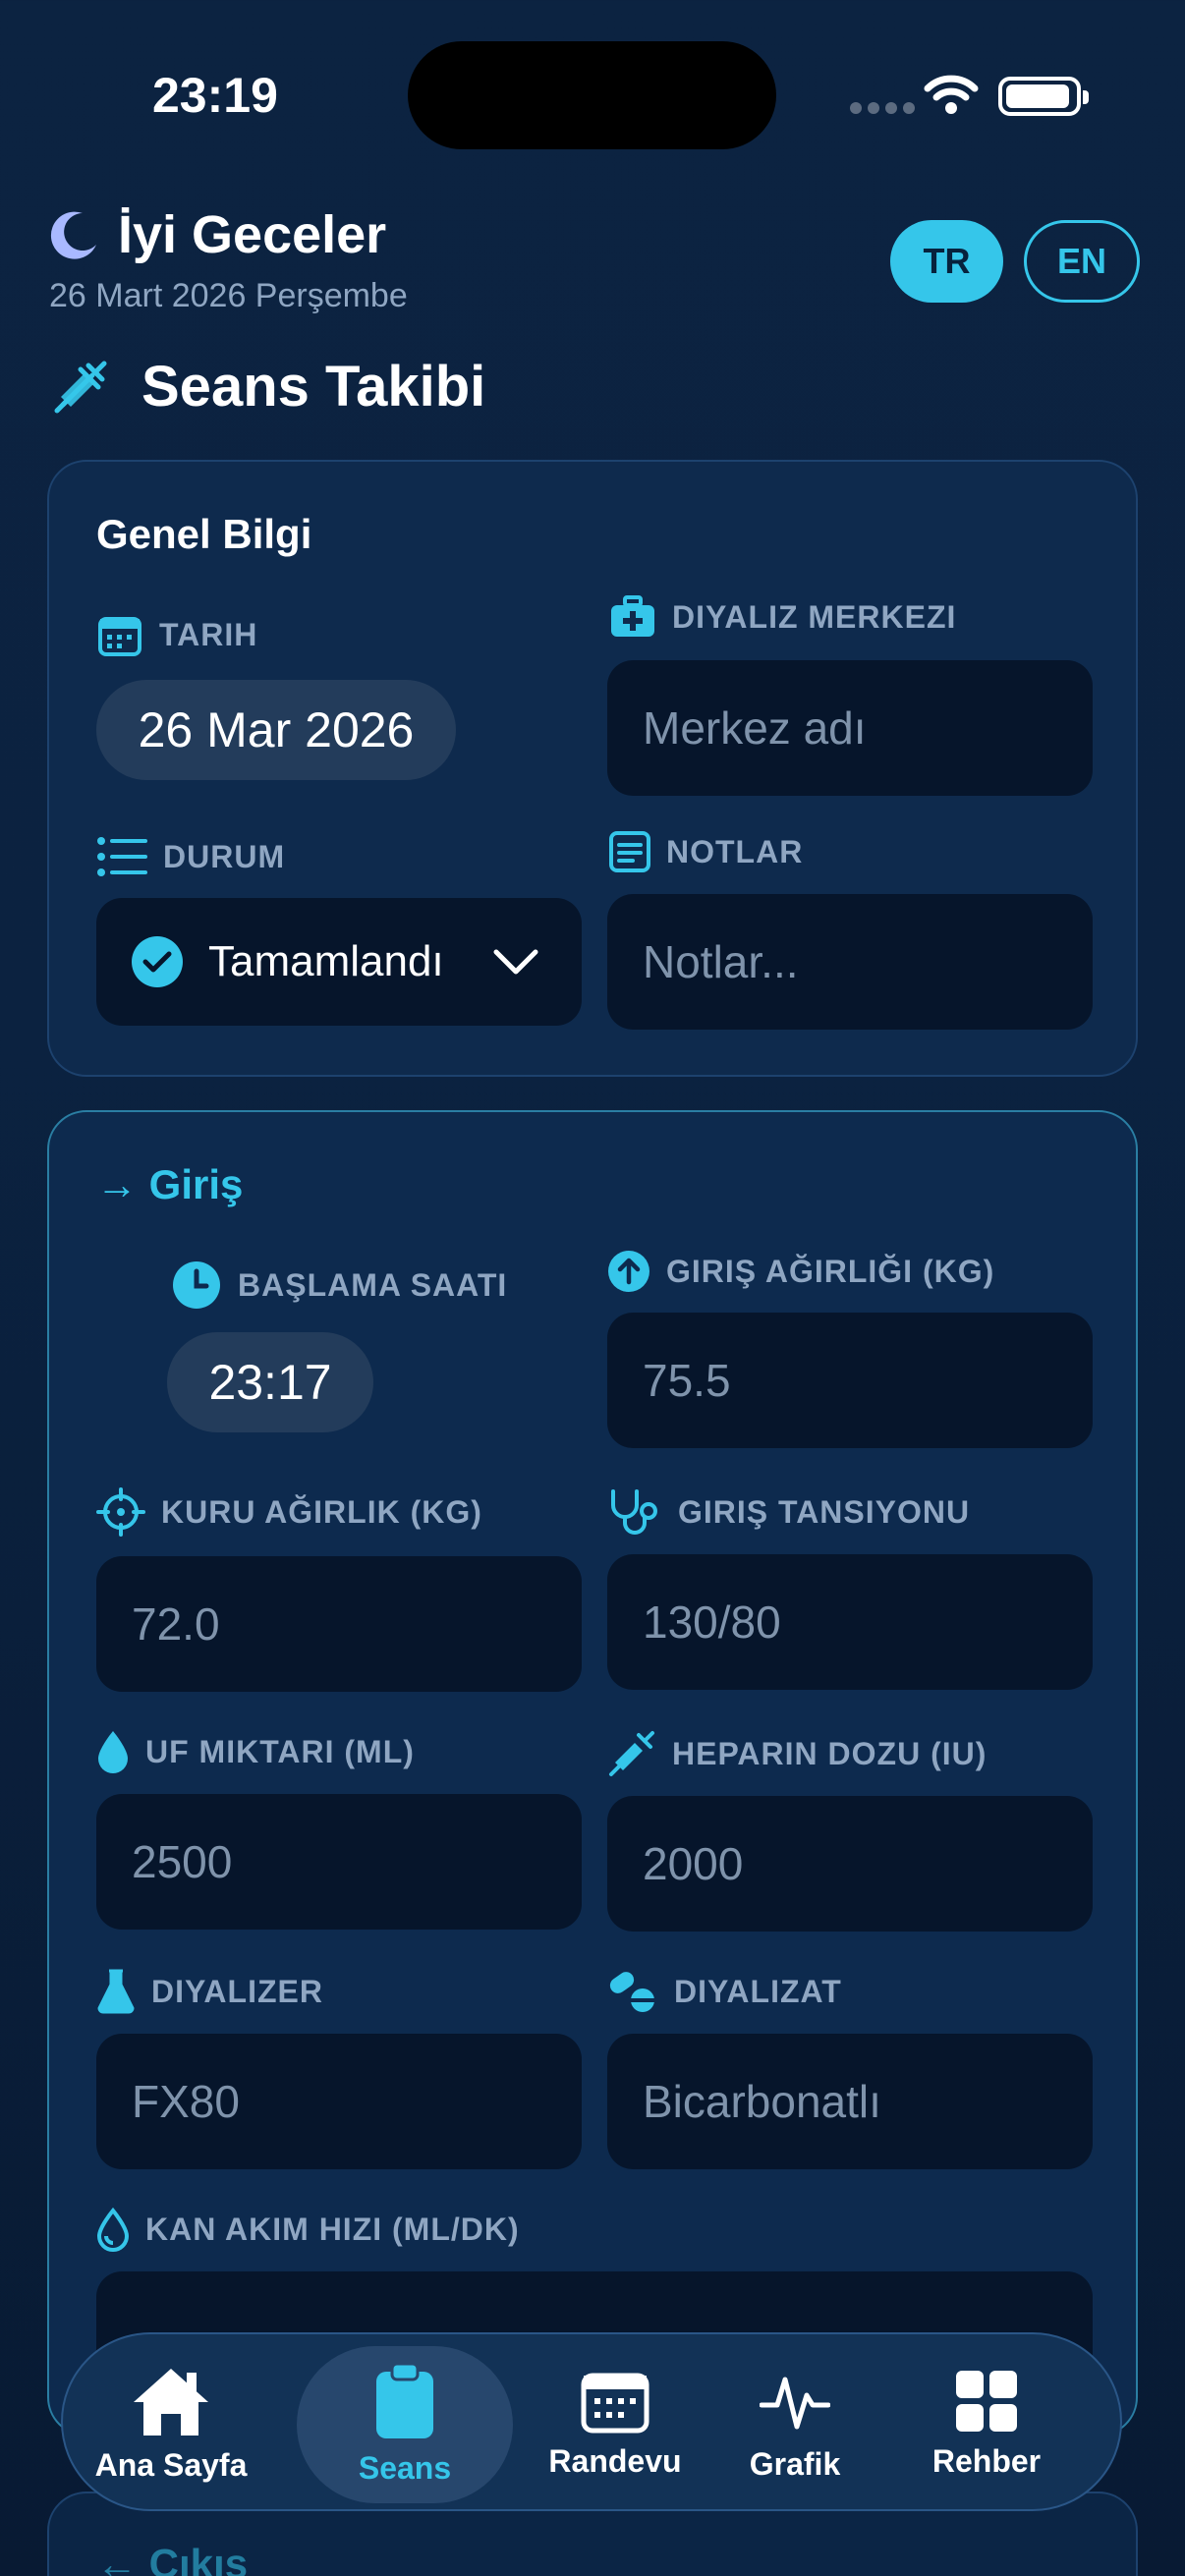 The image size is (1185, 2576). What do you see at coordinates (204, 534) in the screenshot?
I see `general-card-title: Genel Bilgi` at bounding box center [204, 534].